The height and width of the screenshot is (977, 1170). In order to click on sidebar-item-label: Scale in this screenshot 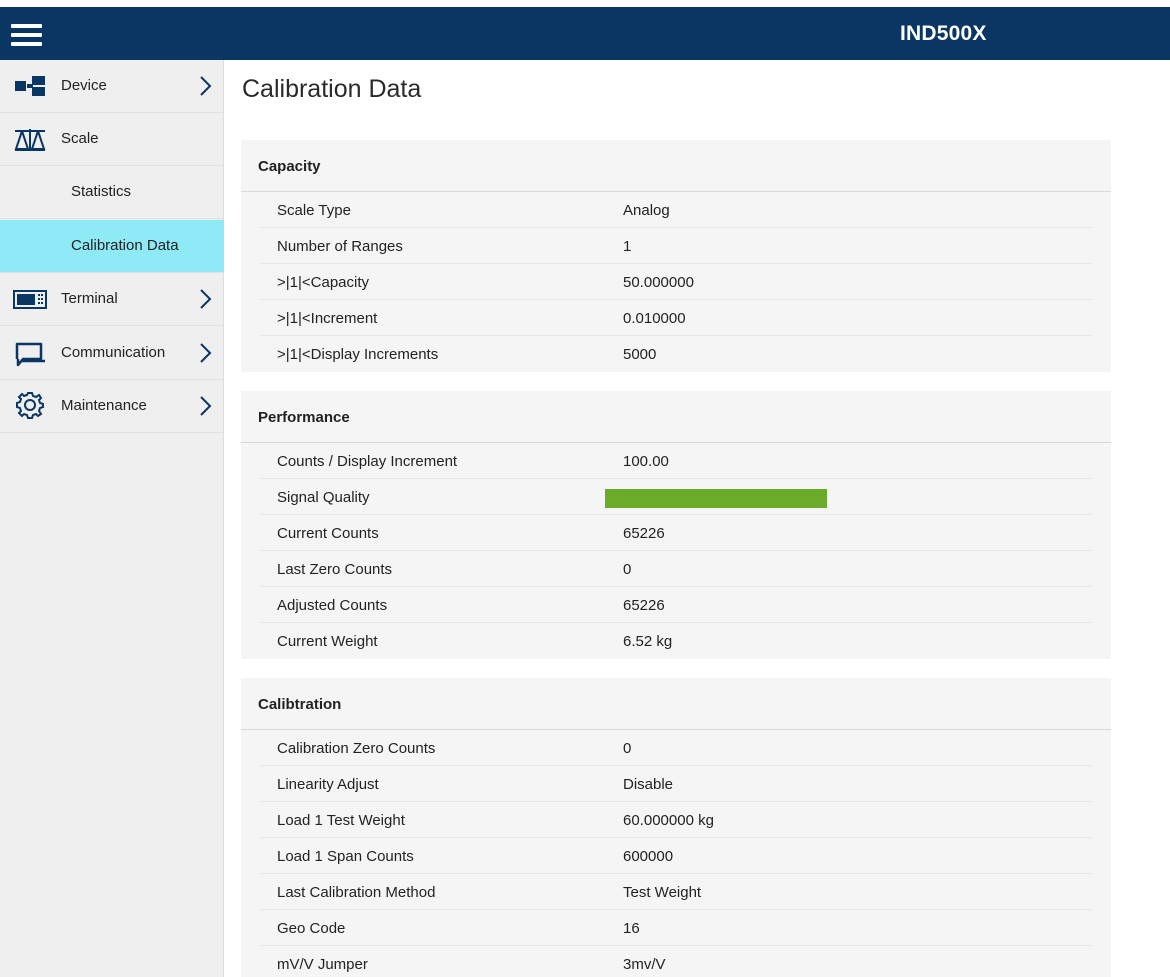, I will do `click(80, 138)`.